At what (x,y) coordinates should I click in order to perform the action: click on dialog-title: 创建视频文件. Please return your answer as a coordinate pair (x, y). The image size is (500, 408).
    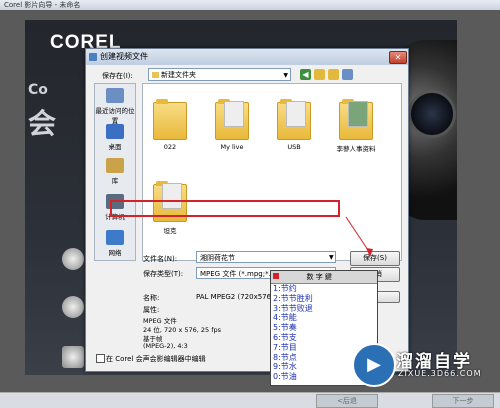
    Looking at the image, I should click on (247, 57).